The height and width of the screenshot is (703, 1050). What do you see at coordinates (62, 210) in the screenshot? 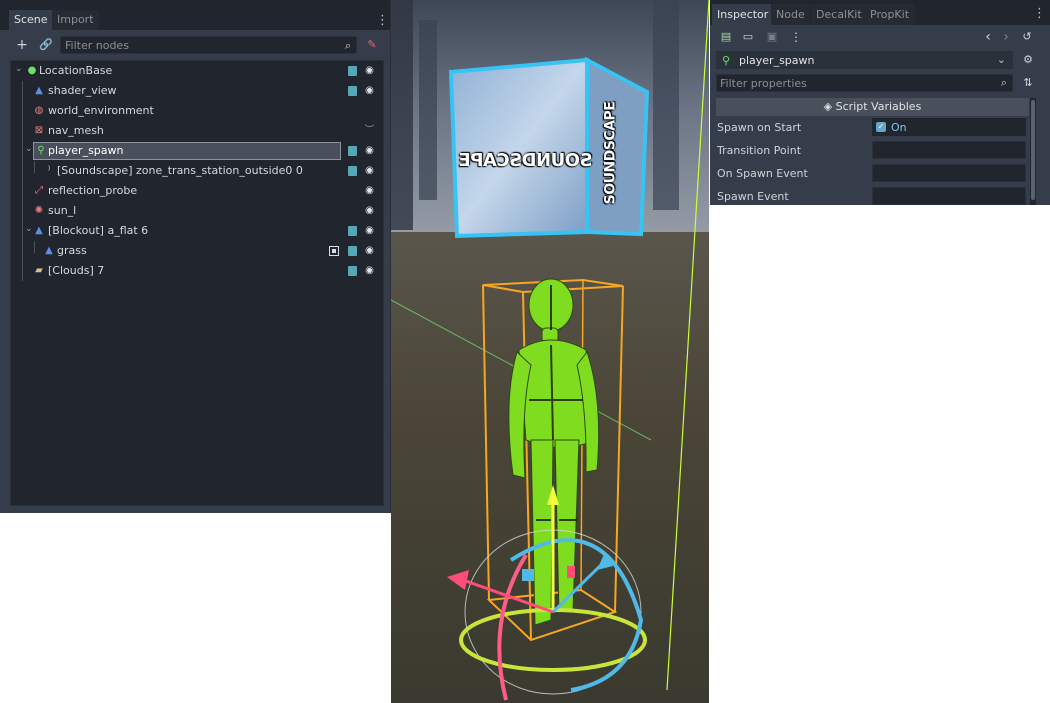
I see `node-label: sun_l` at bounding box center [62, 210].